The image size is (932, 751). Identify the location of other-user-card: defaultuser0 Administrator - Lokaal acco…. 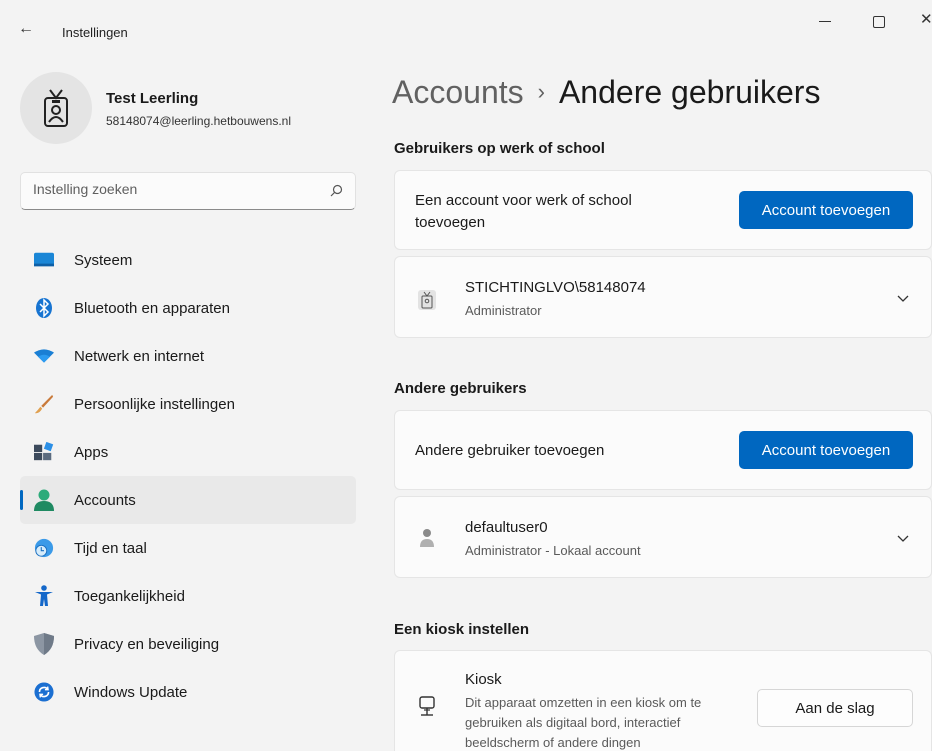
(663, 537).